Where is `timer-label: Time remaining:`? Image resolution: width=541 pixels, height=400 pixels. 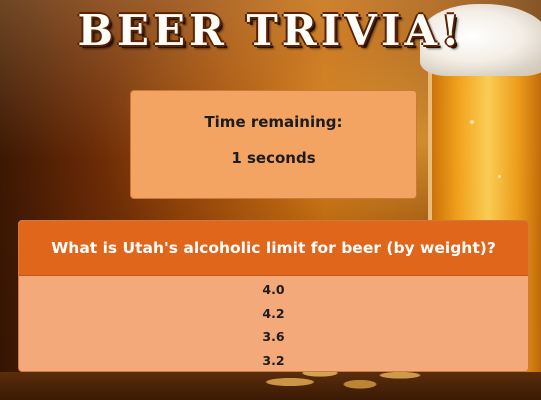 timer-label: Time remaining: is located at coordinates (273, 122).